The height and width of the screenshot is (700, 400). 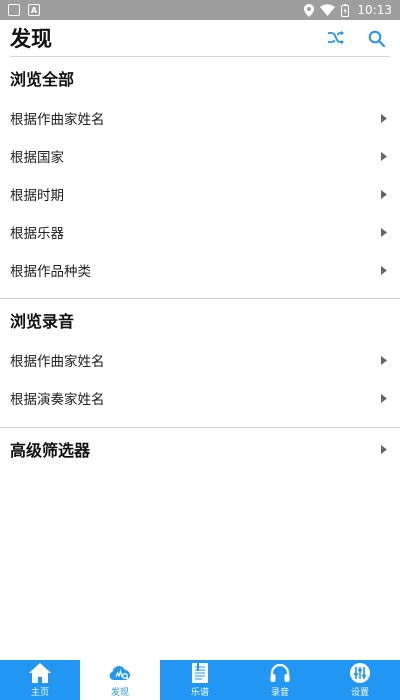 I want to click on tab-label: 设置, so click(x=359, y=693).